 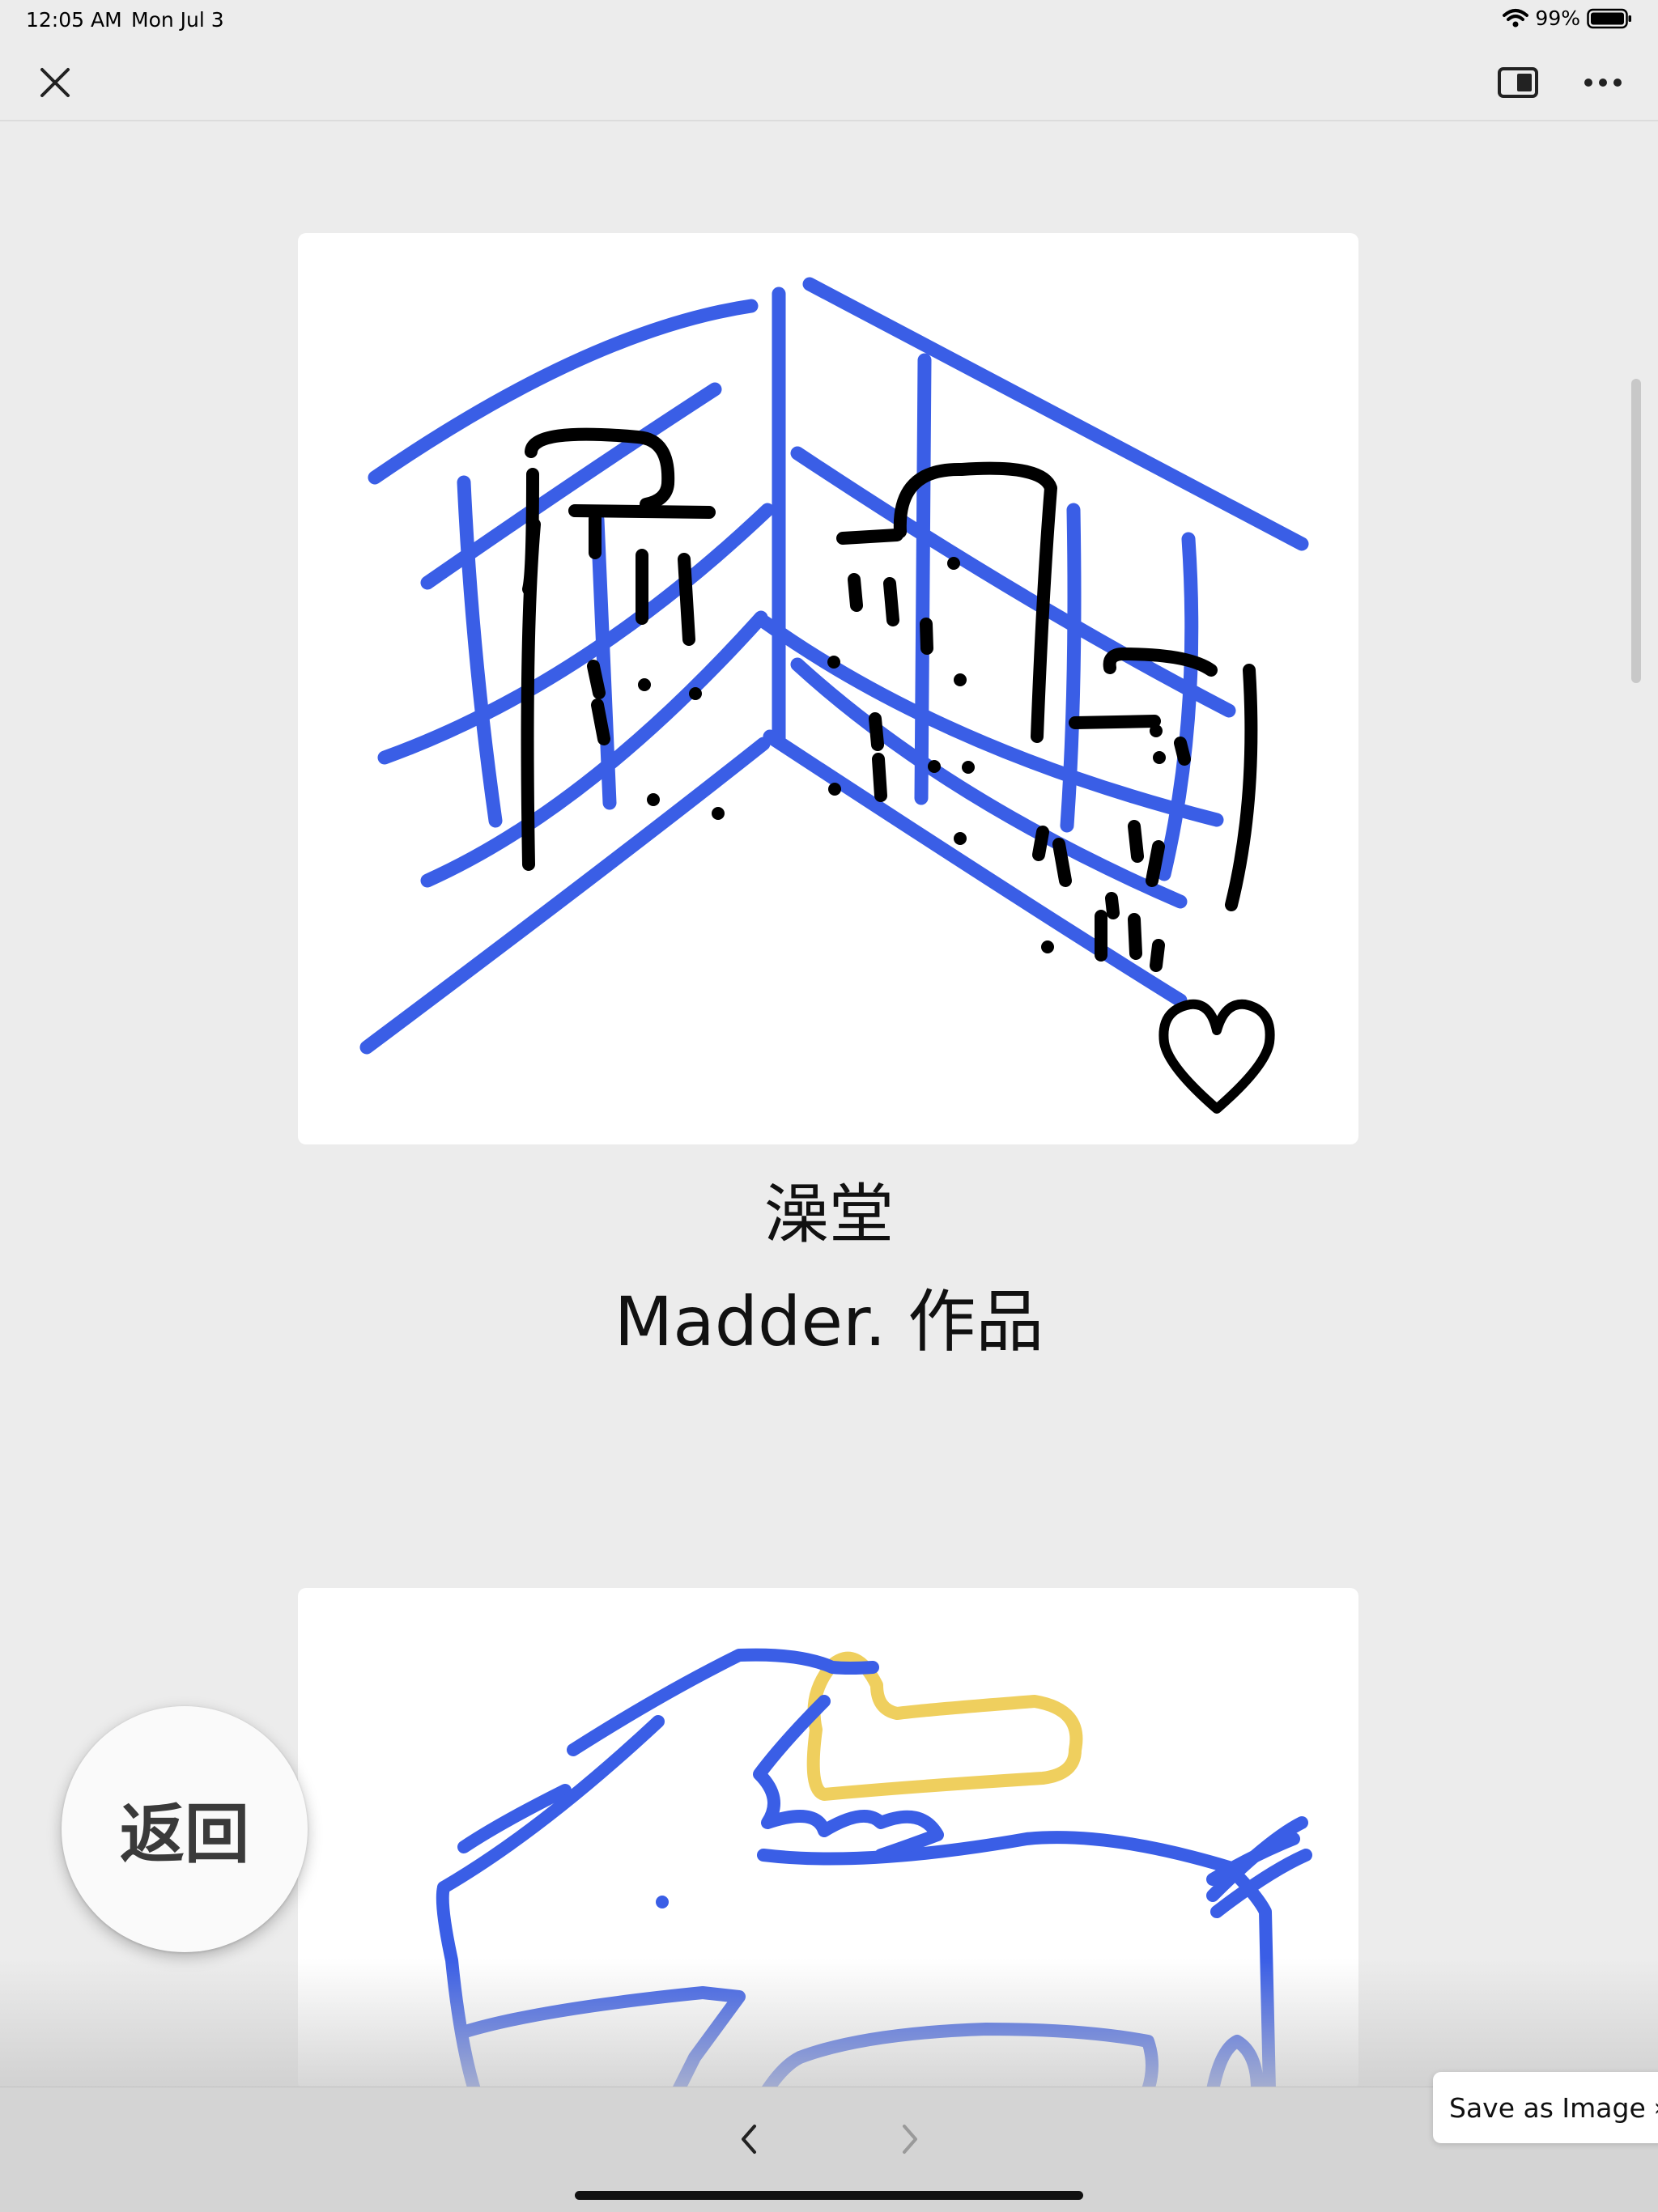 What do you see at coordinates (829, 2023) in the screenshot?
I see `bottom-fade` at bounding box center [829, 2023].